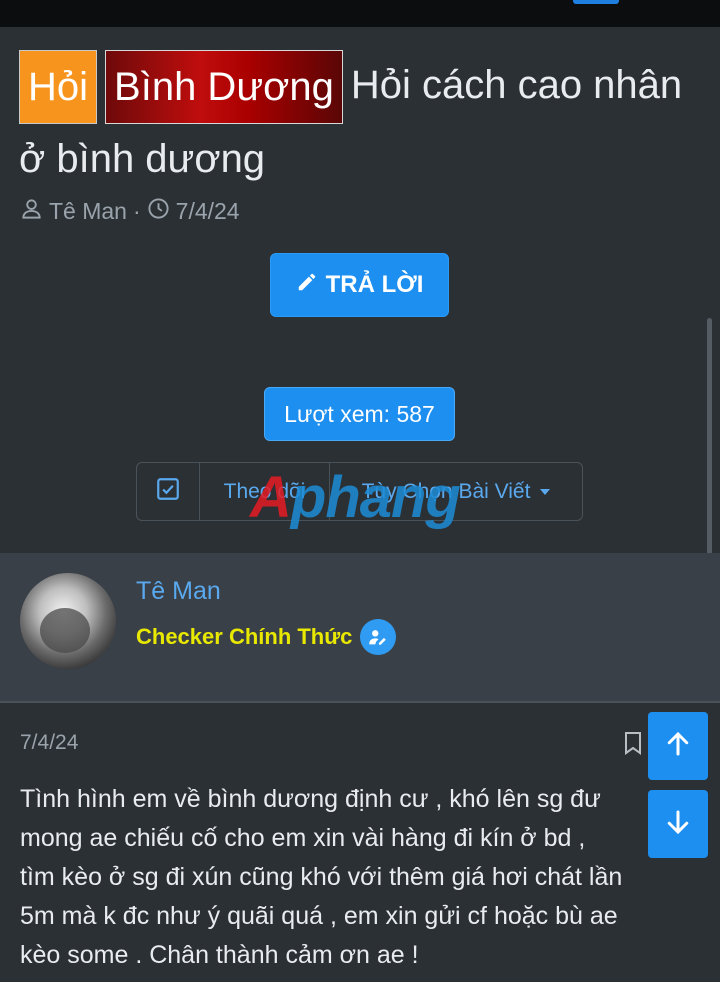 The height and width of the screenshot is (982, 720). Describe the element at coordinates (545, 491) in the screenshot. I see `chevron-down-icon` at that location.